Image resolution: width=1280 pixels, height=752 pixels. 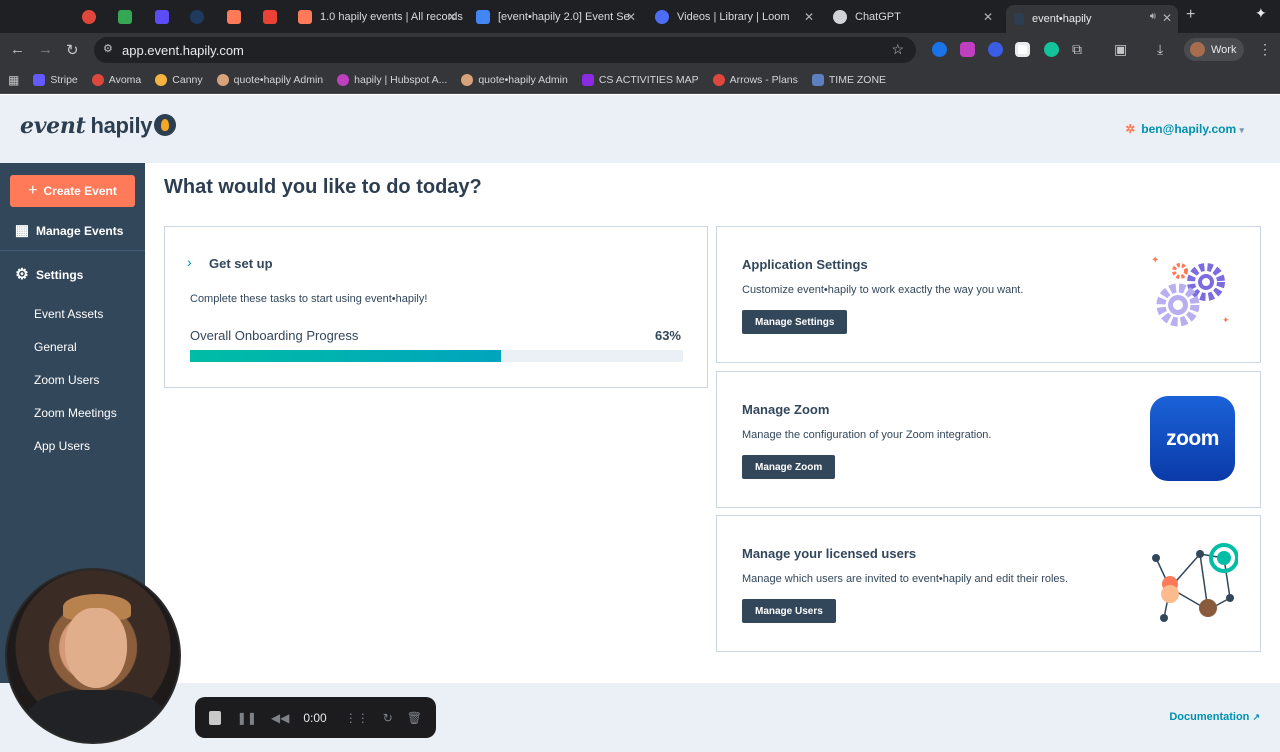 What do you see at coordinates (916, 17) in the screenshot?
I see `tab-chatgpt: ChatGPT ✕` at bounding box center [916, 17].